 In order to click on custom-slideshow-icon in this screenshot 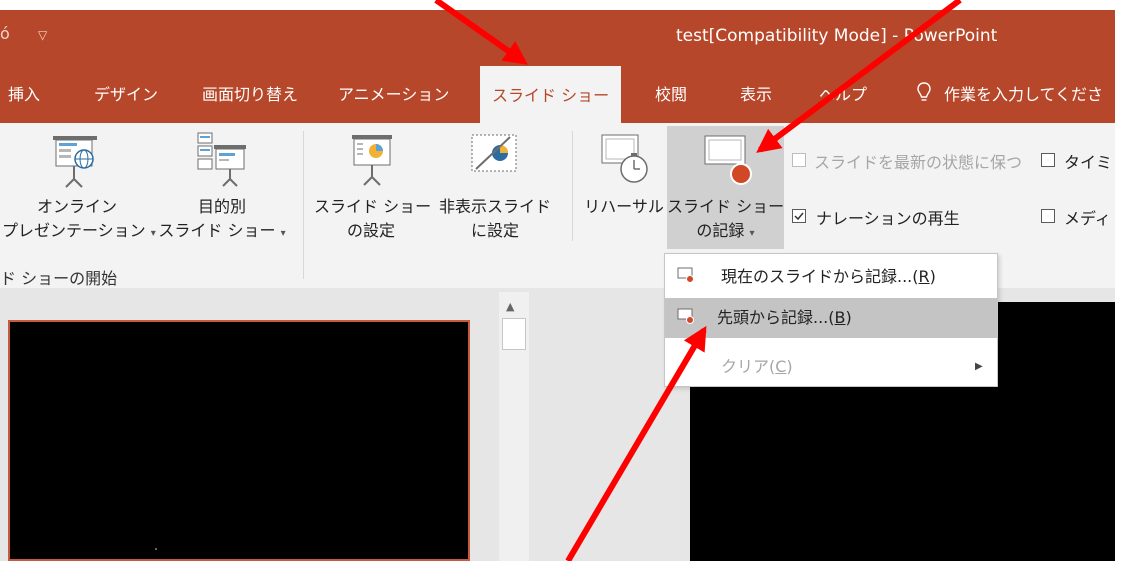, I will do `click(221, 159)`.